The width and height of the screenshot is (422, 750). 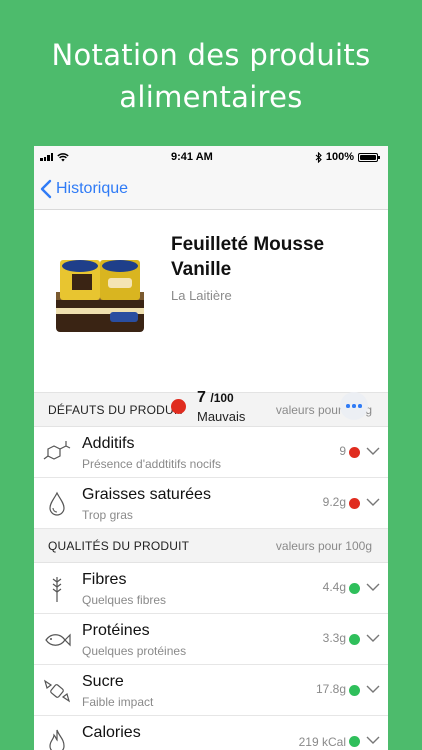 What do you see at coordinates (211, 733) in the screenshot?
I see `list-item-calories: Calories 219 kCal` at bounding box center [211, 733].